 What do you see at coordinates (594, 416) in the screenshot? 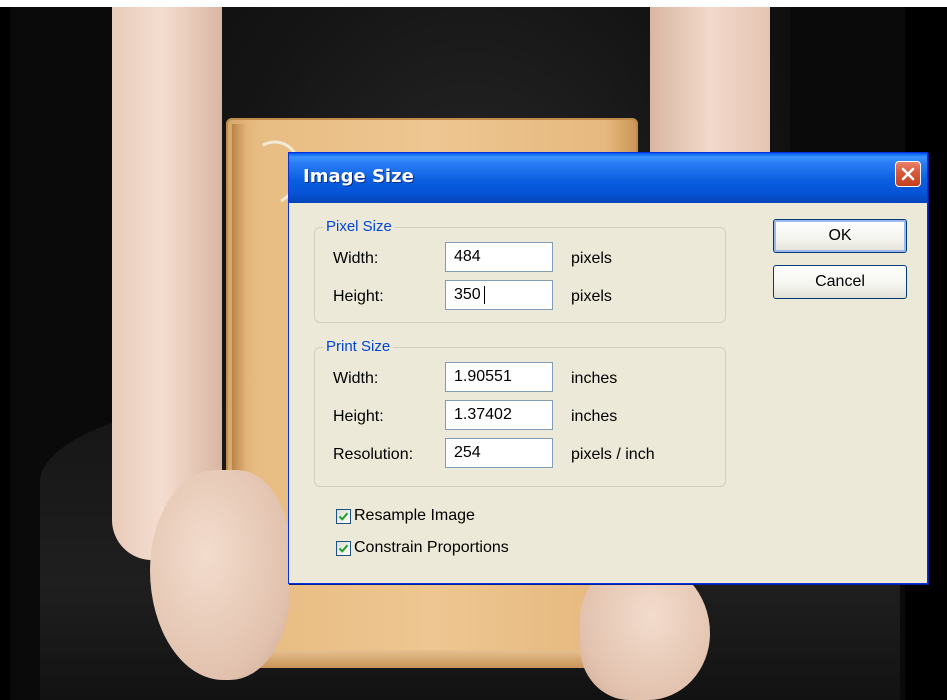
I see `print-height-unit: inches` at bounding box center [594, 416].